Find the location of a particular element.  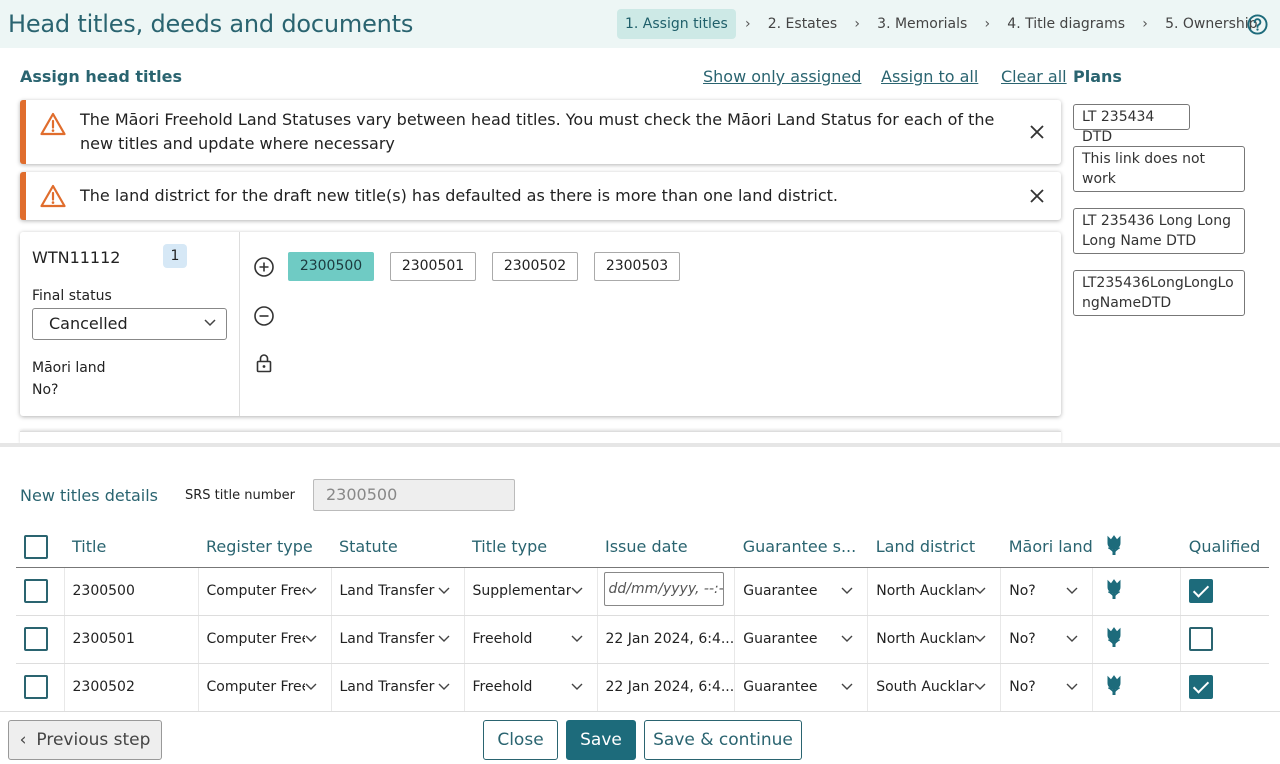

title-chip-2300501: 2300501 is located at coordinates (433, 266).